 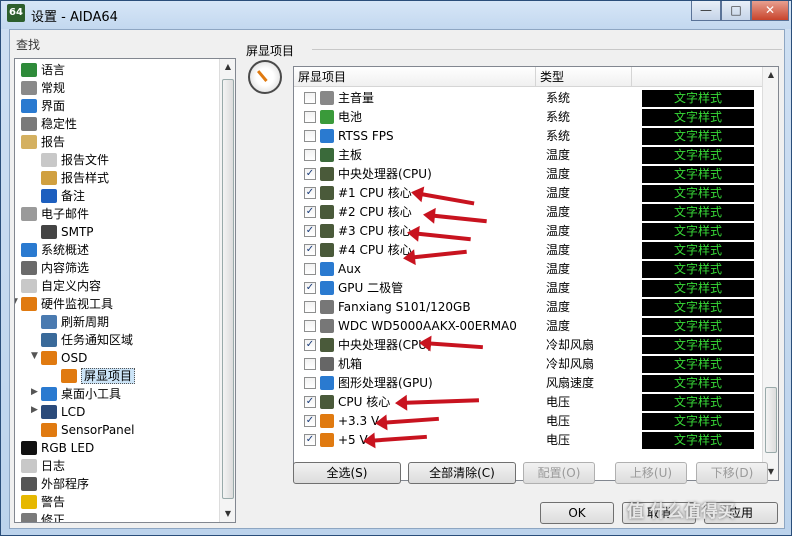 I want to click on tree-item-5: 报告文件, so click(x=75, y=160).